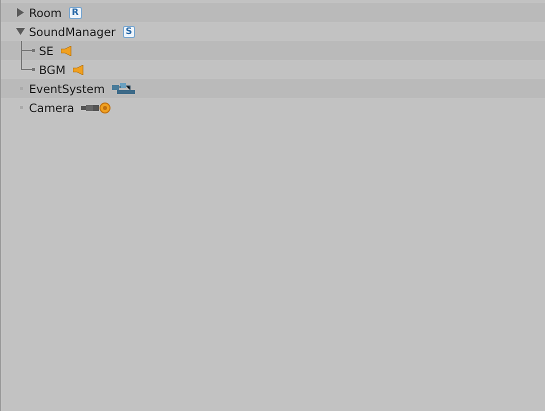 The image size is (545, 411). What do you see at coordinates (129, 32) in the screenshot?
I see `script-badge: S` at bounding box center [129, 32].